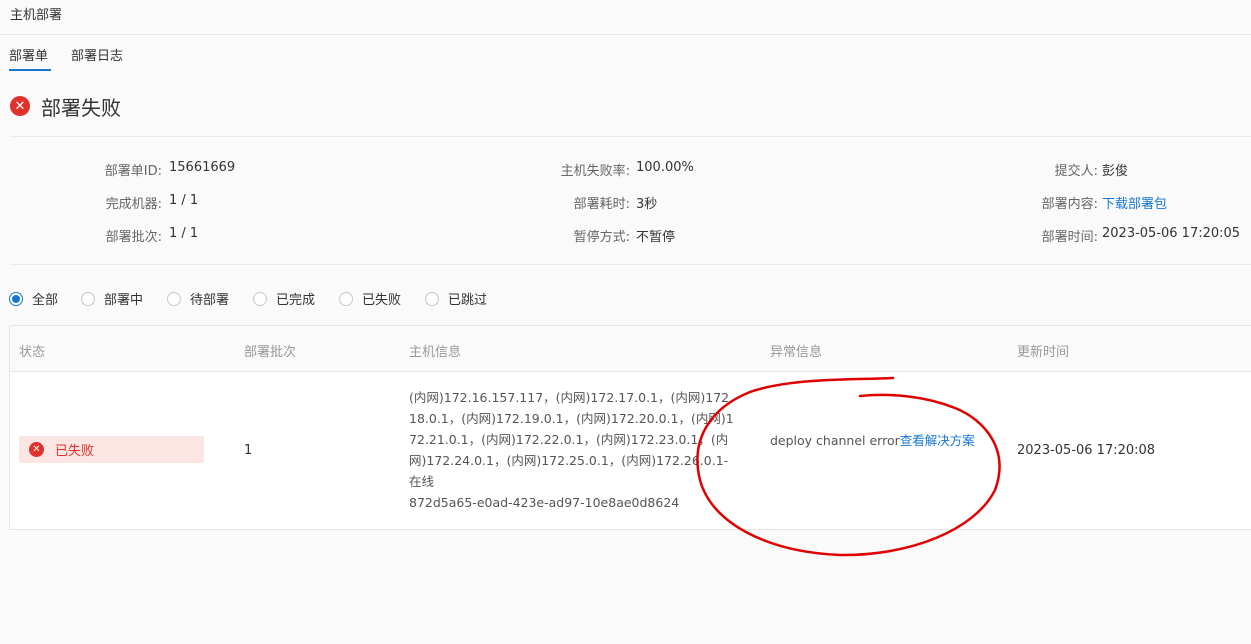  Describe the element at coordinates (656, 237) in the screenshot. I see `pause-value: 不暂停` at that location.